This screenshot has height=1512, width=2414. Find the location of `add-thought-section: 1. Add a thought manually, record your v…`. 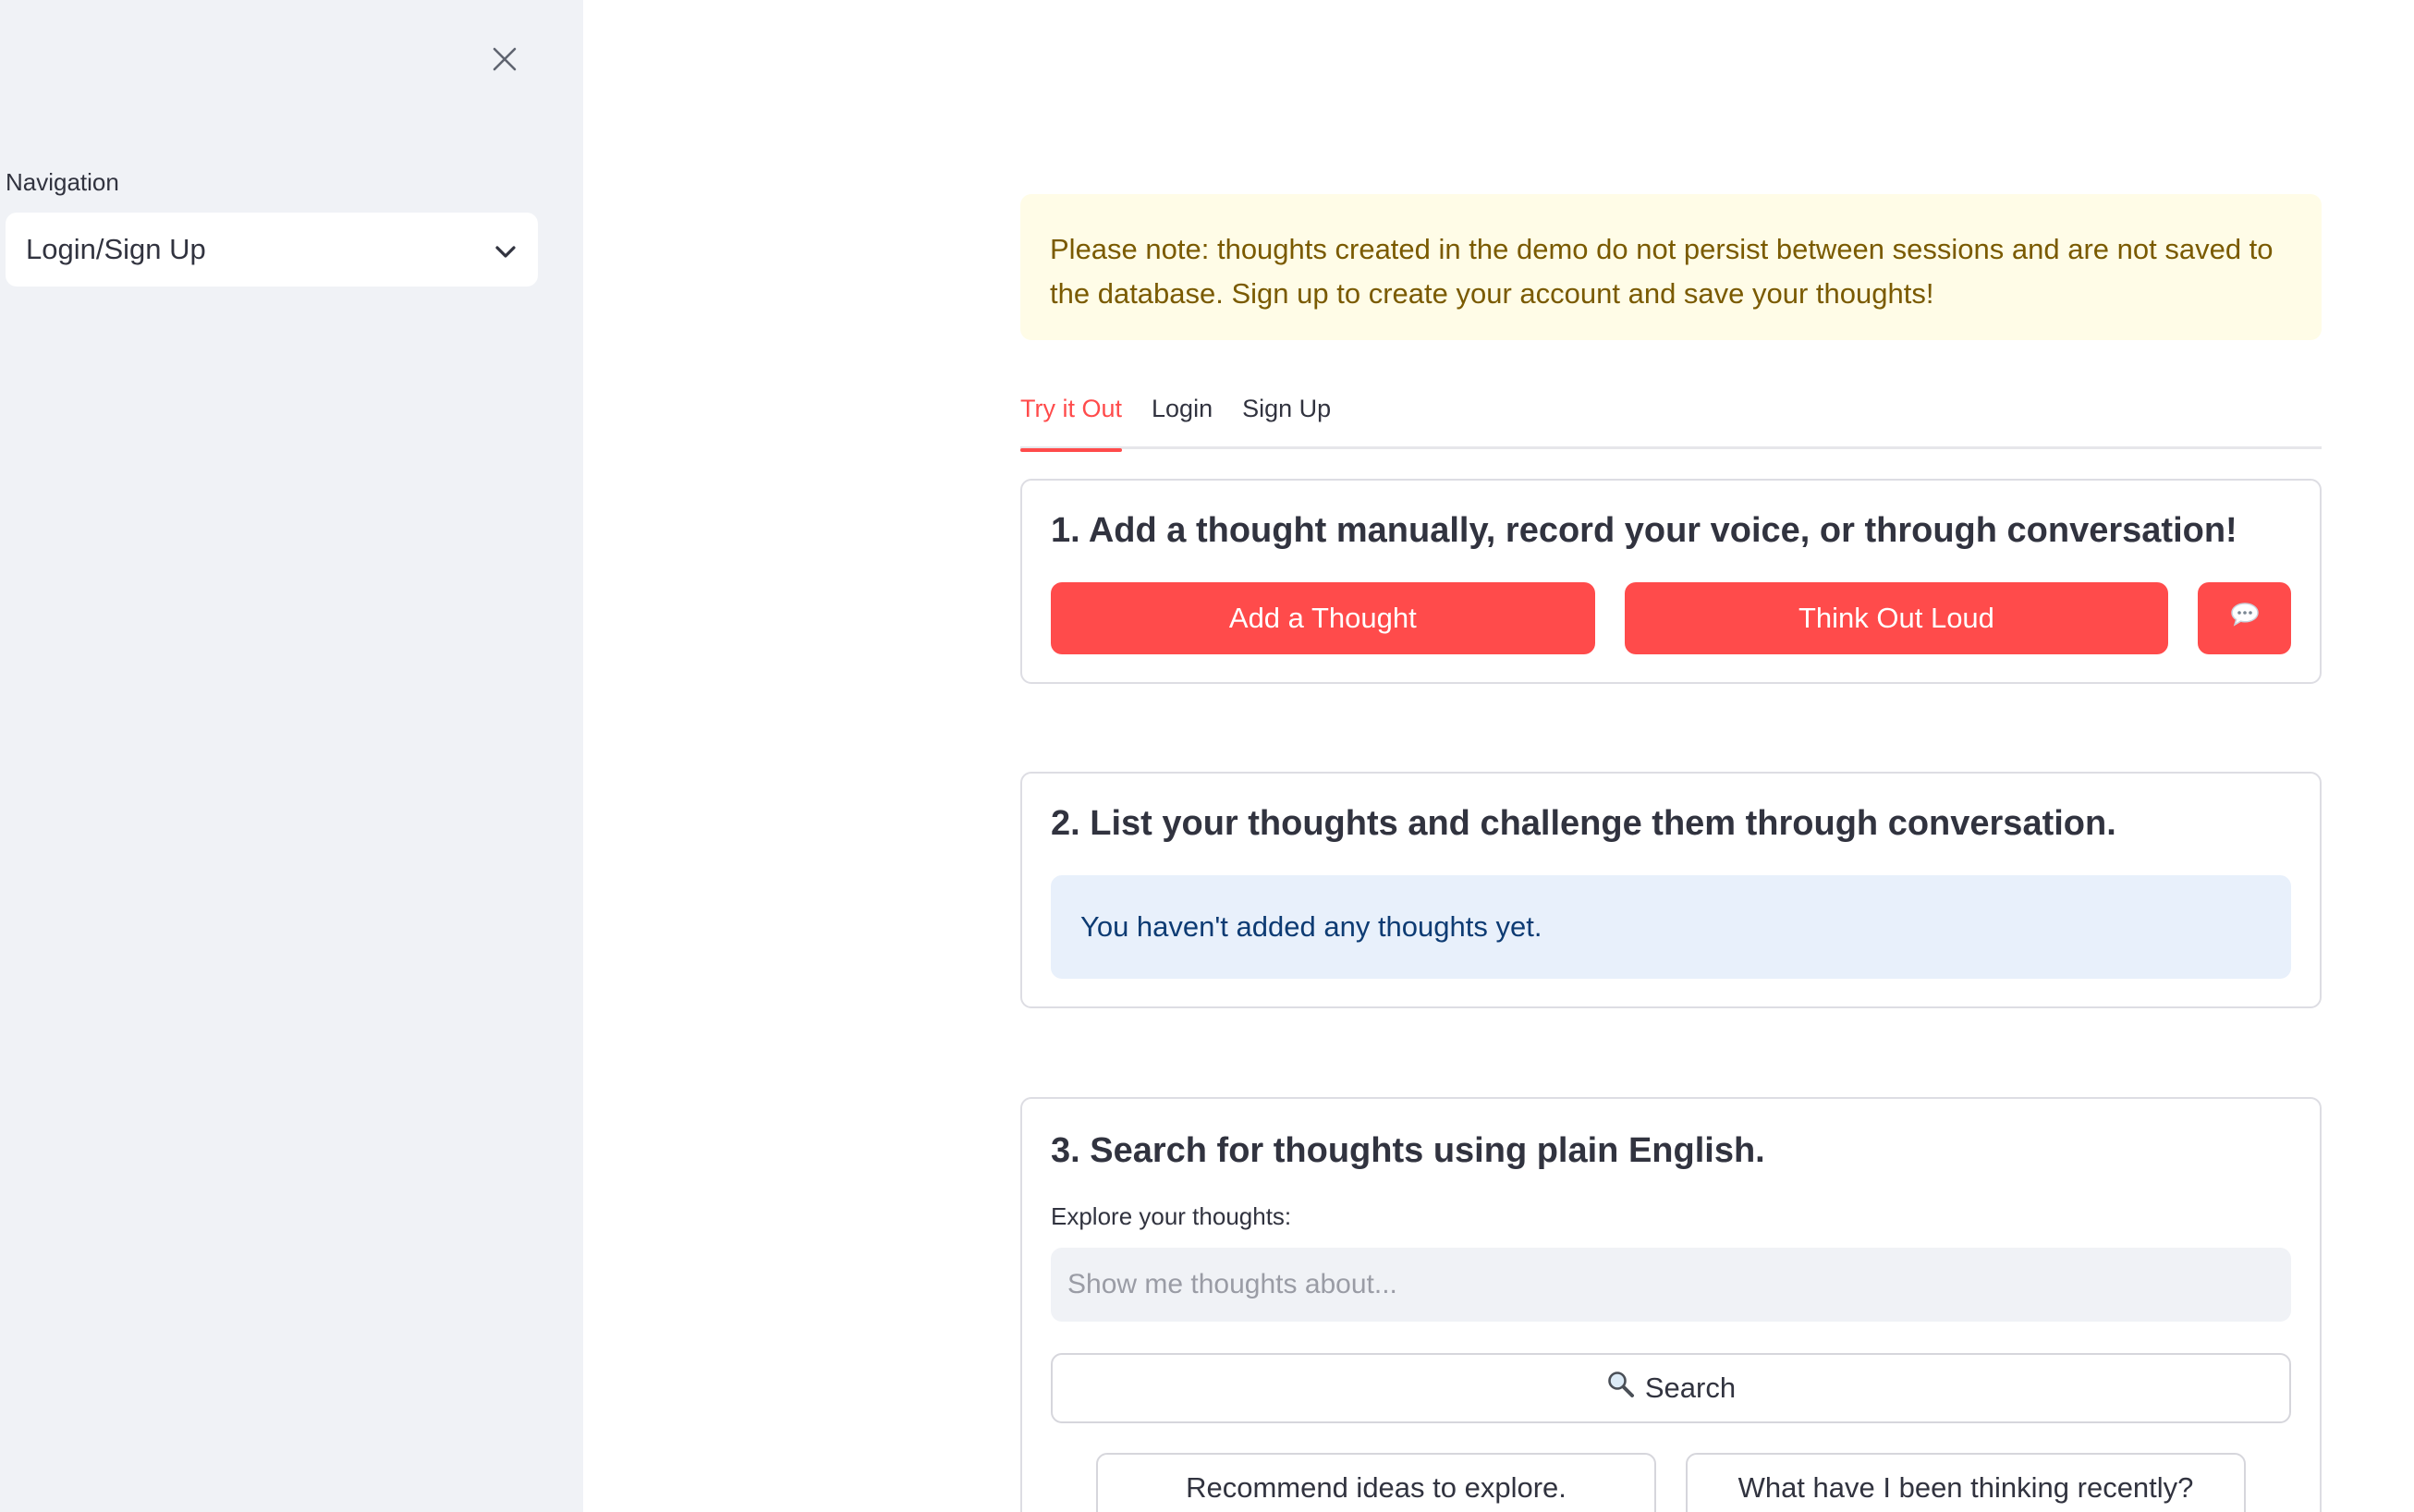

add-thought-section: 1. Add a thought manually, record your v… is located at coordinates (1671, 582).